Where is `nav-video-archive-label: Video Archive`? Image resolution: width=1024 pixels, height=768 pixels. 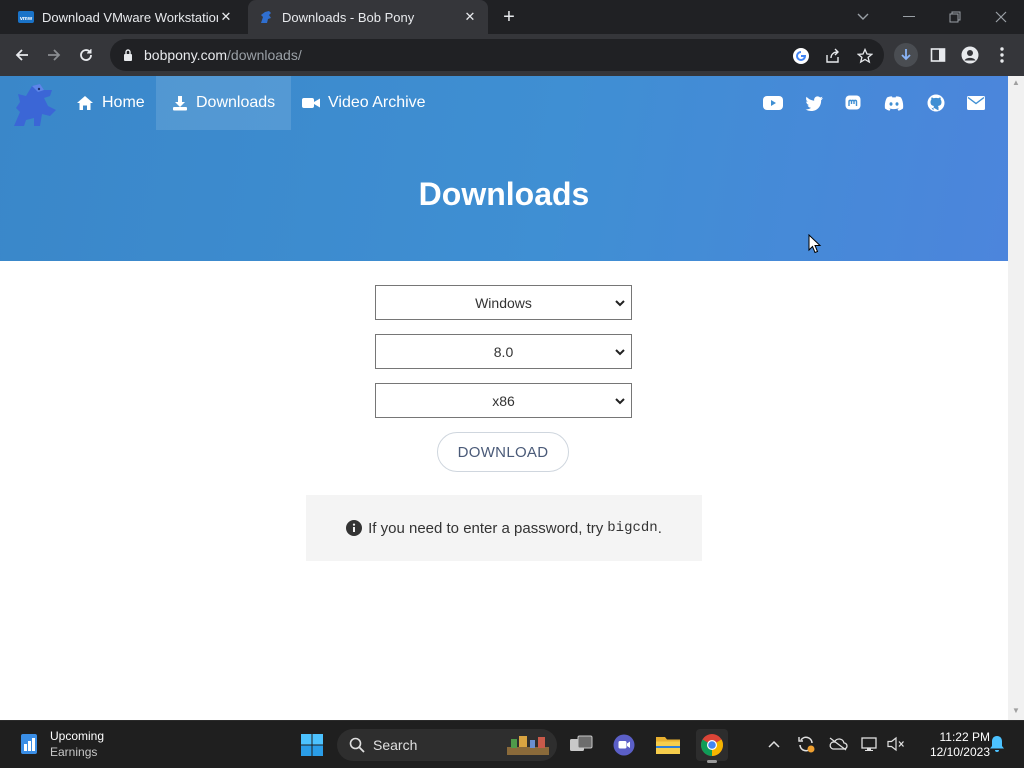 nav-video-archive-label: Video Archive is located at coordinates (377, 102).